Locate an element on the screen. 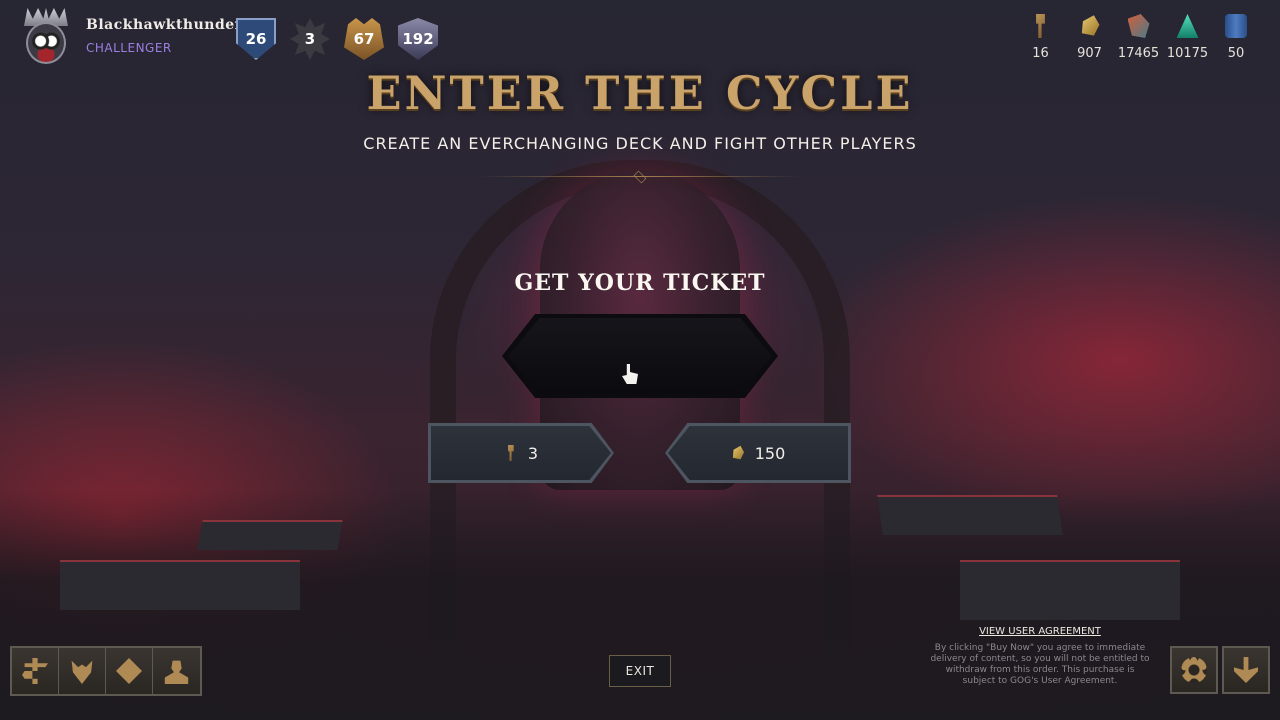 Image resolution: width=1280 pixels, height=720 pixels. resource-scraps: 17465 is located at coordinates (1138, 37).